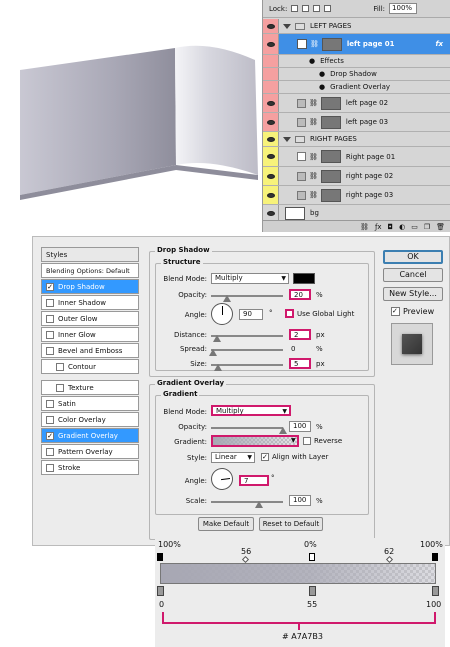 The image size is (450, 647). What do you see at coordinates (222, 314) in the screenshot?
I see `angle-dial` at bounding box center [222, 314].